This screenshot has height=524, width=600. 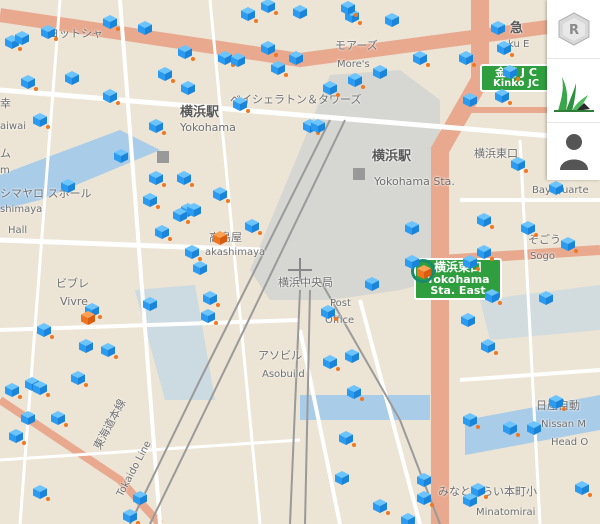 I want to click on profile-button, so click(x=573, y=152).